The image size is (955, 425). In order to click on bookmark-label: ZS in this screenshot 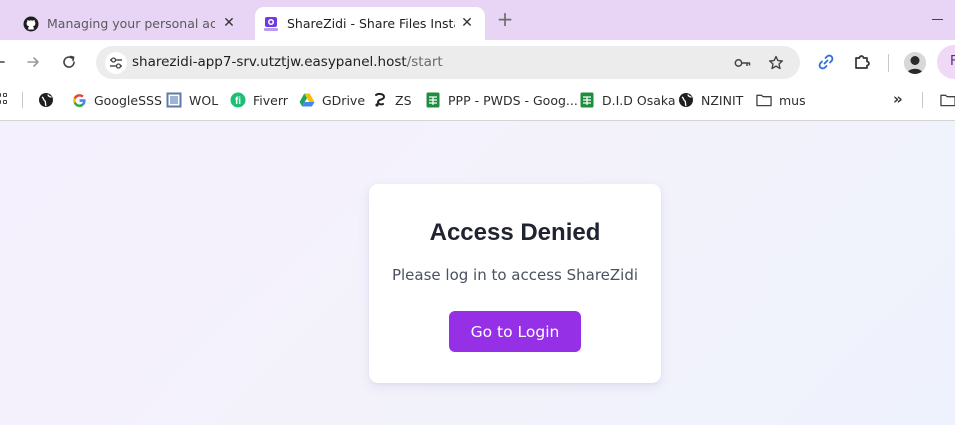, I will do `click(403, 100)`.